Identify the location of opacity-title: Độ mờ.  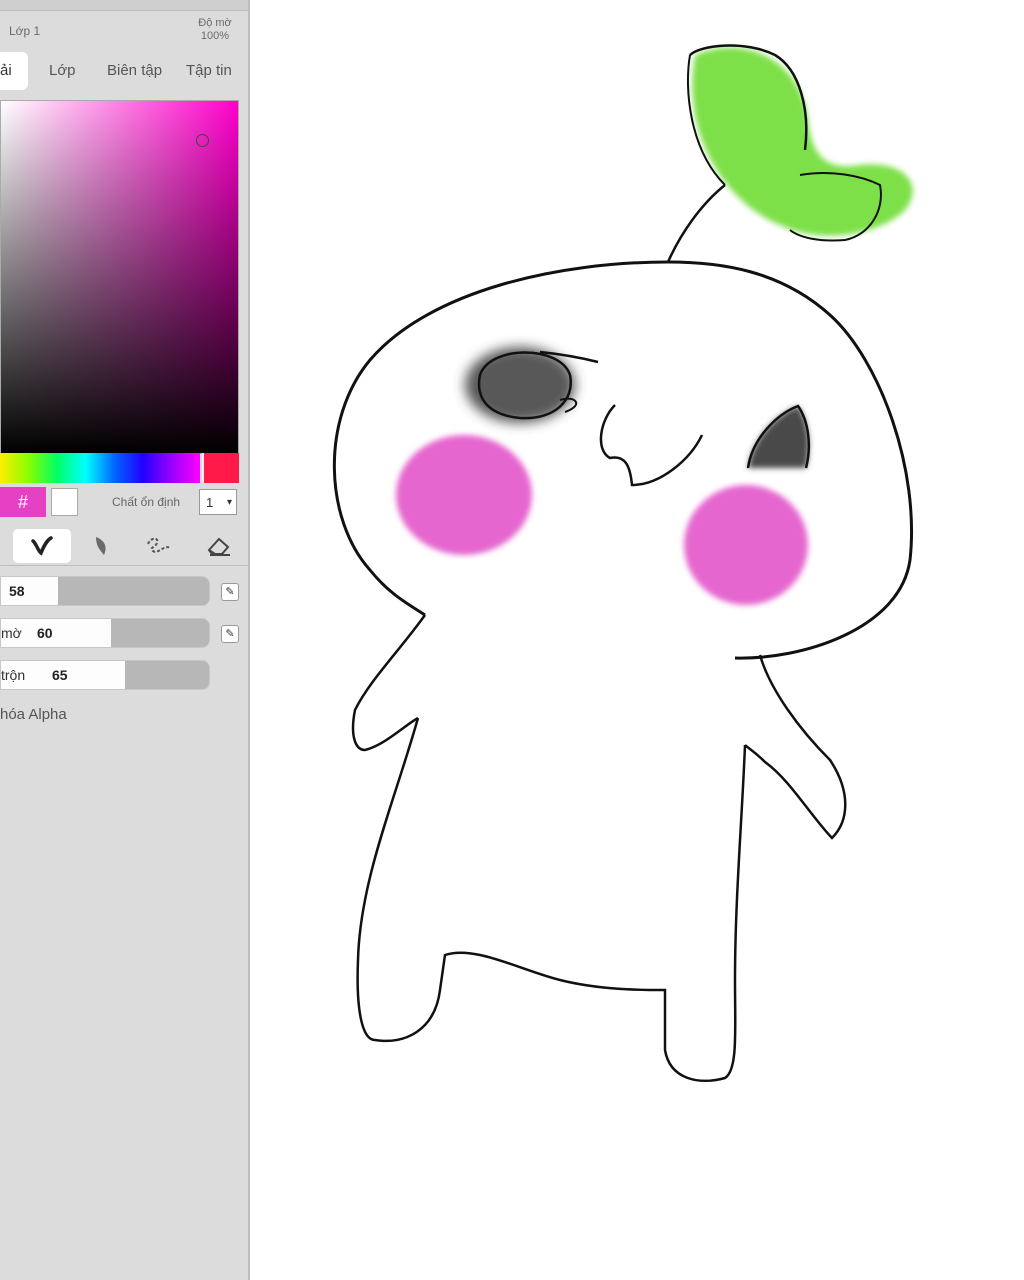
(215, 23).